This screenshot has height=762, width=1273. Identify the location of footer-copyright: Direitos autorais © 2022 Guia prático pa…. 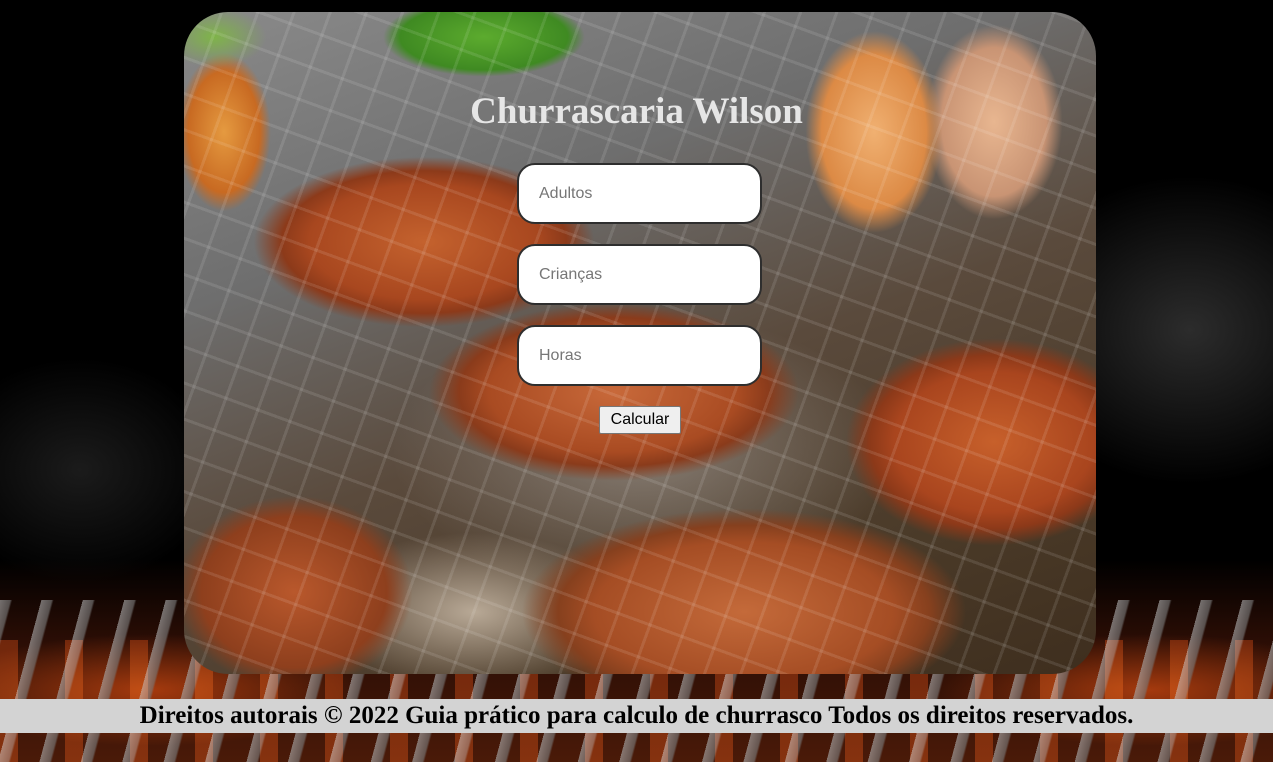
(636, 716).